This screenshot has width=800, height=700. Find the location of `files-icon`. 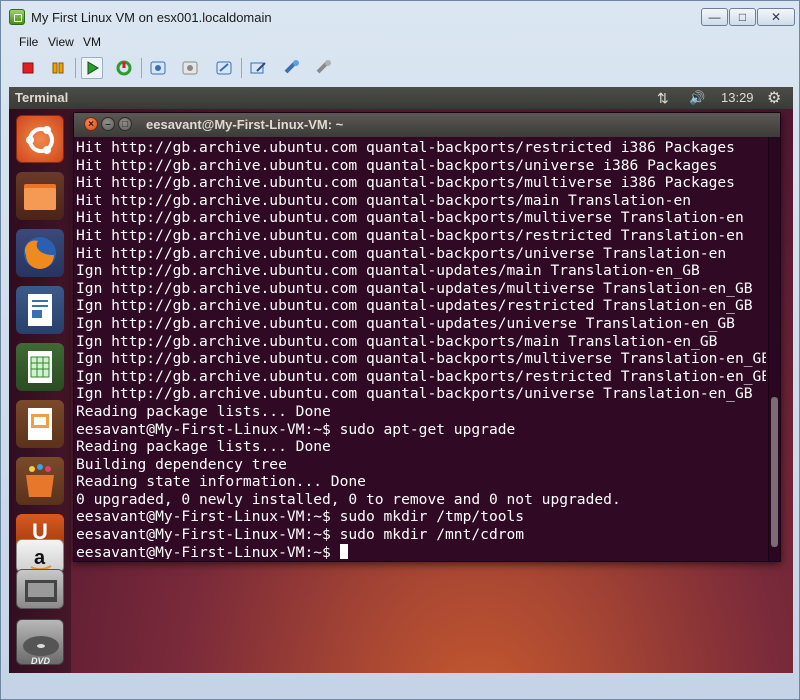

files-icon is located at coordinates (40, 196).